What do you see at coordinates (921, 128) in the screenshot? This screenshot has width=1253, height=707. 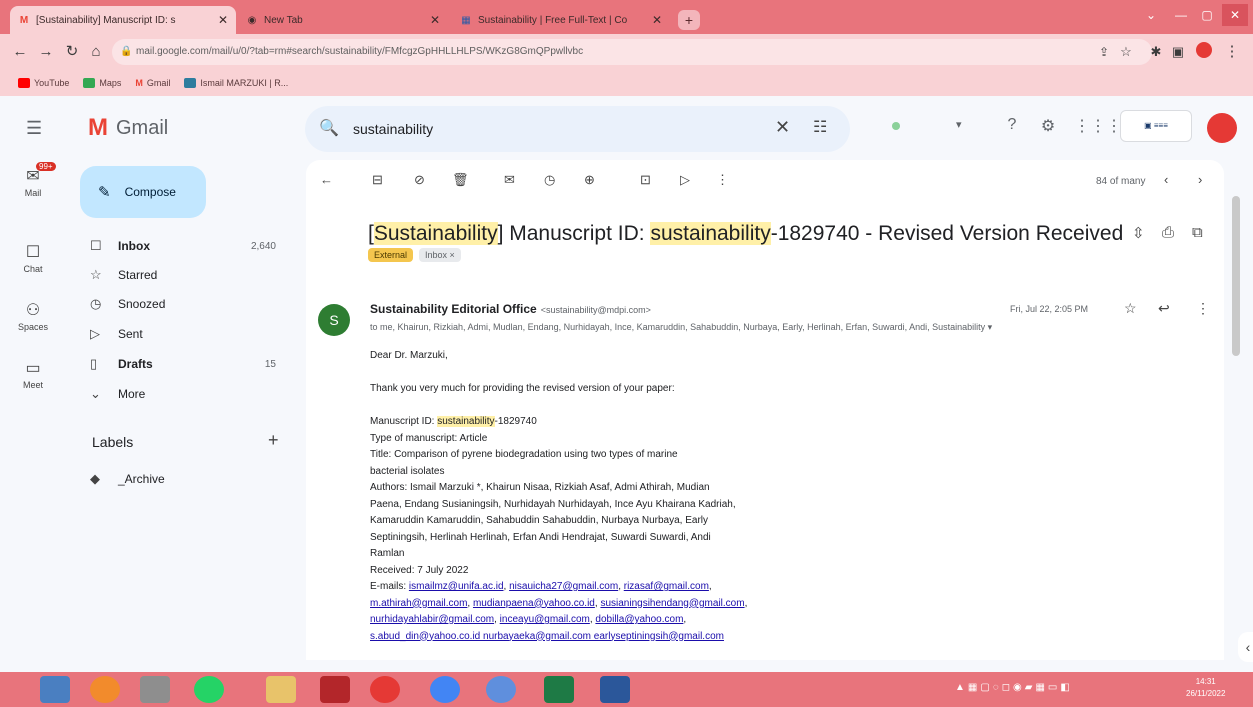 I see `status-indicator: ▾` at bounding box center [921, 128].